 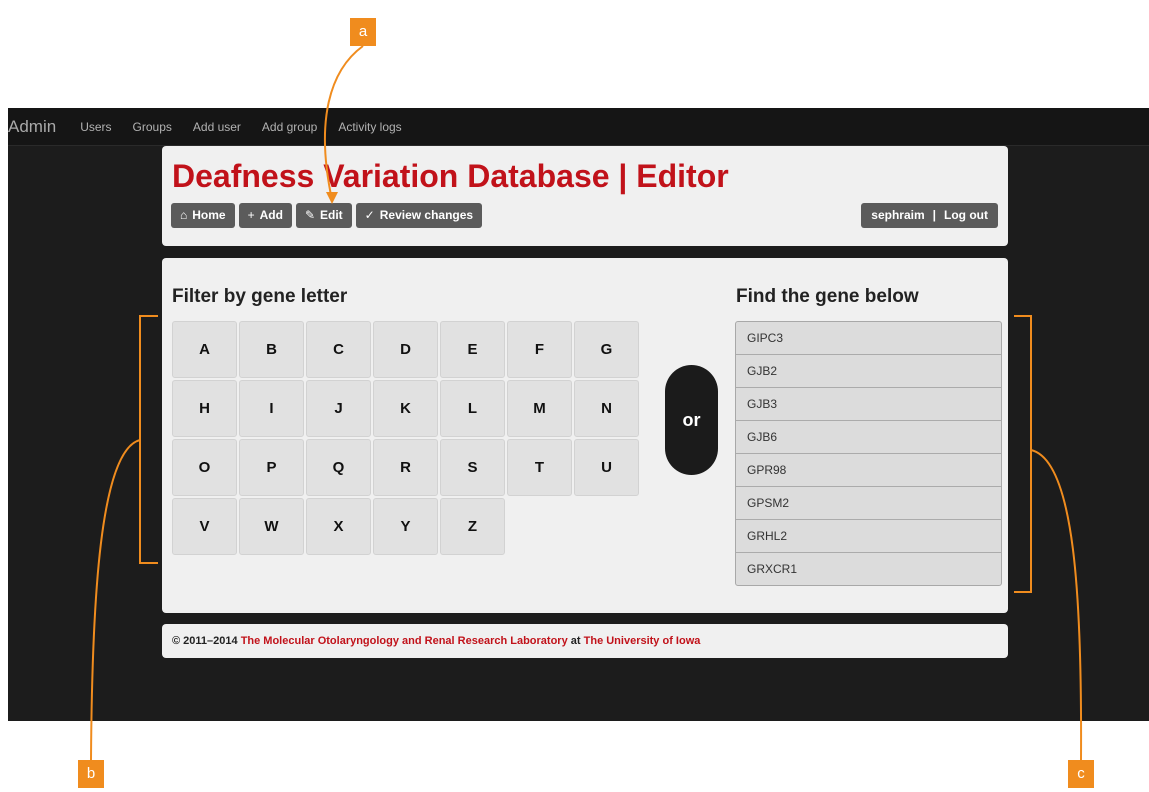 I want to click on bracket-c-leader, so click(x=1056, y=605).